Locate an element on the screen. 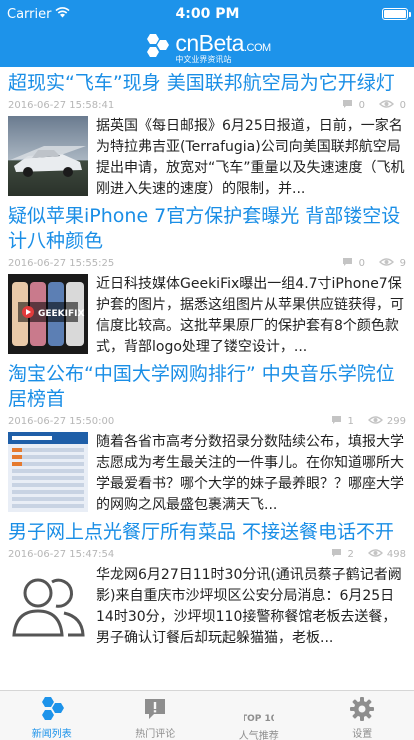 This screenshot has width=414, height=740. tab-label: 人气推荐 is located at coordinates (258, 735).